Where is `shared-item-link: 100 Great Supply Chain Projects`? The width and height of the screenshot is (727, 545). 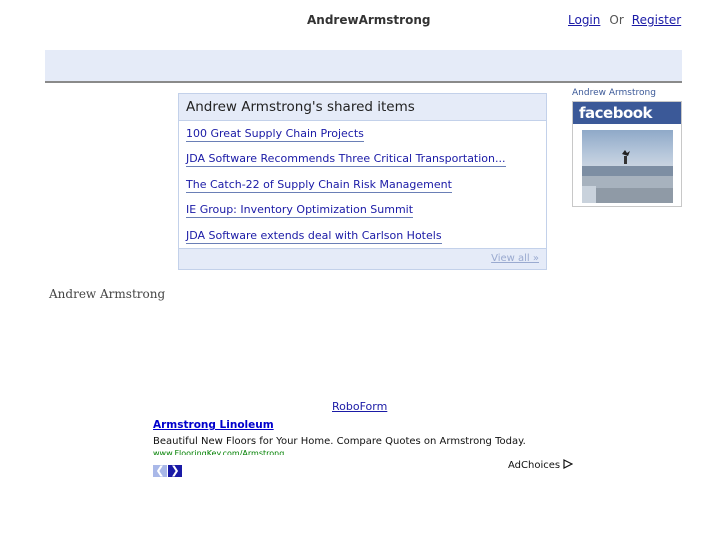
shared-item-link: 100 Great Supply Chain Projects is located at coordinates (275, 134).